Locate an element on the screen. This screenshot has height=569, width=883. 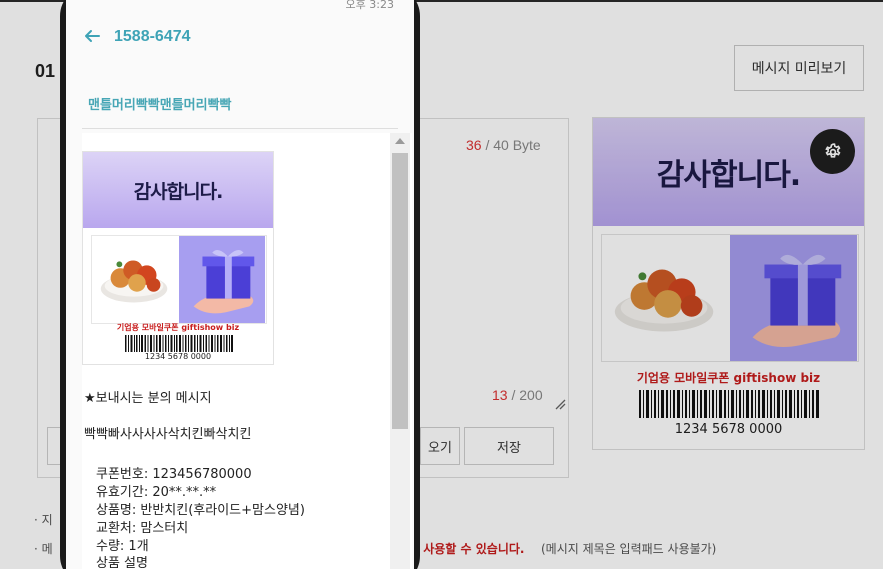
message-char-counter: 13 / 200 is located at coordinates (517, 395).